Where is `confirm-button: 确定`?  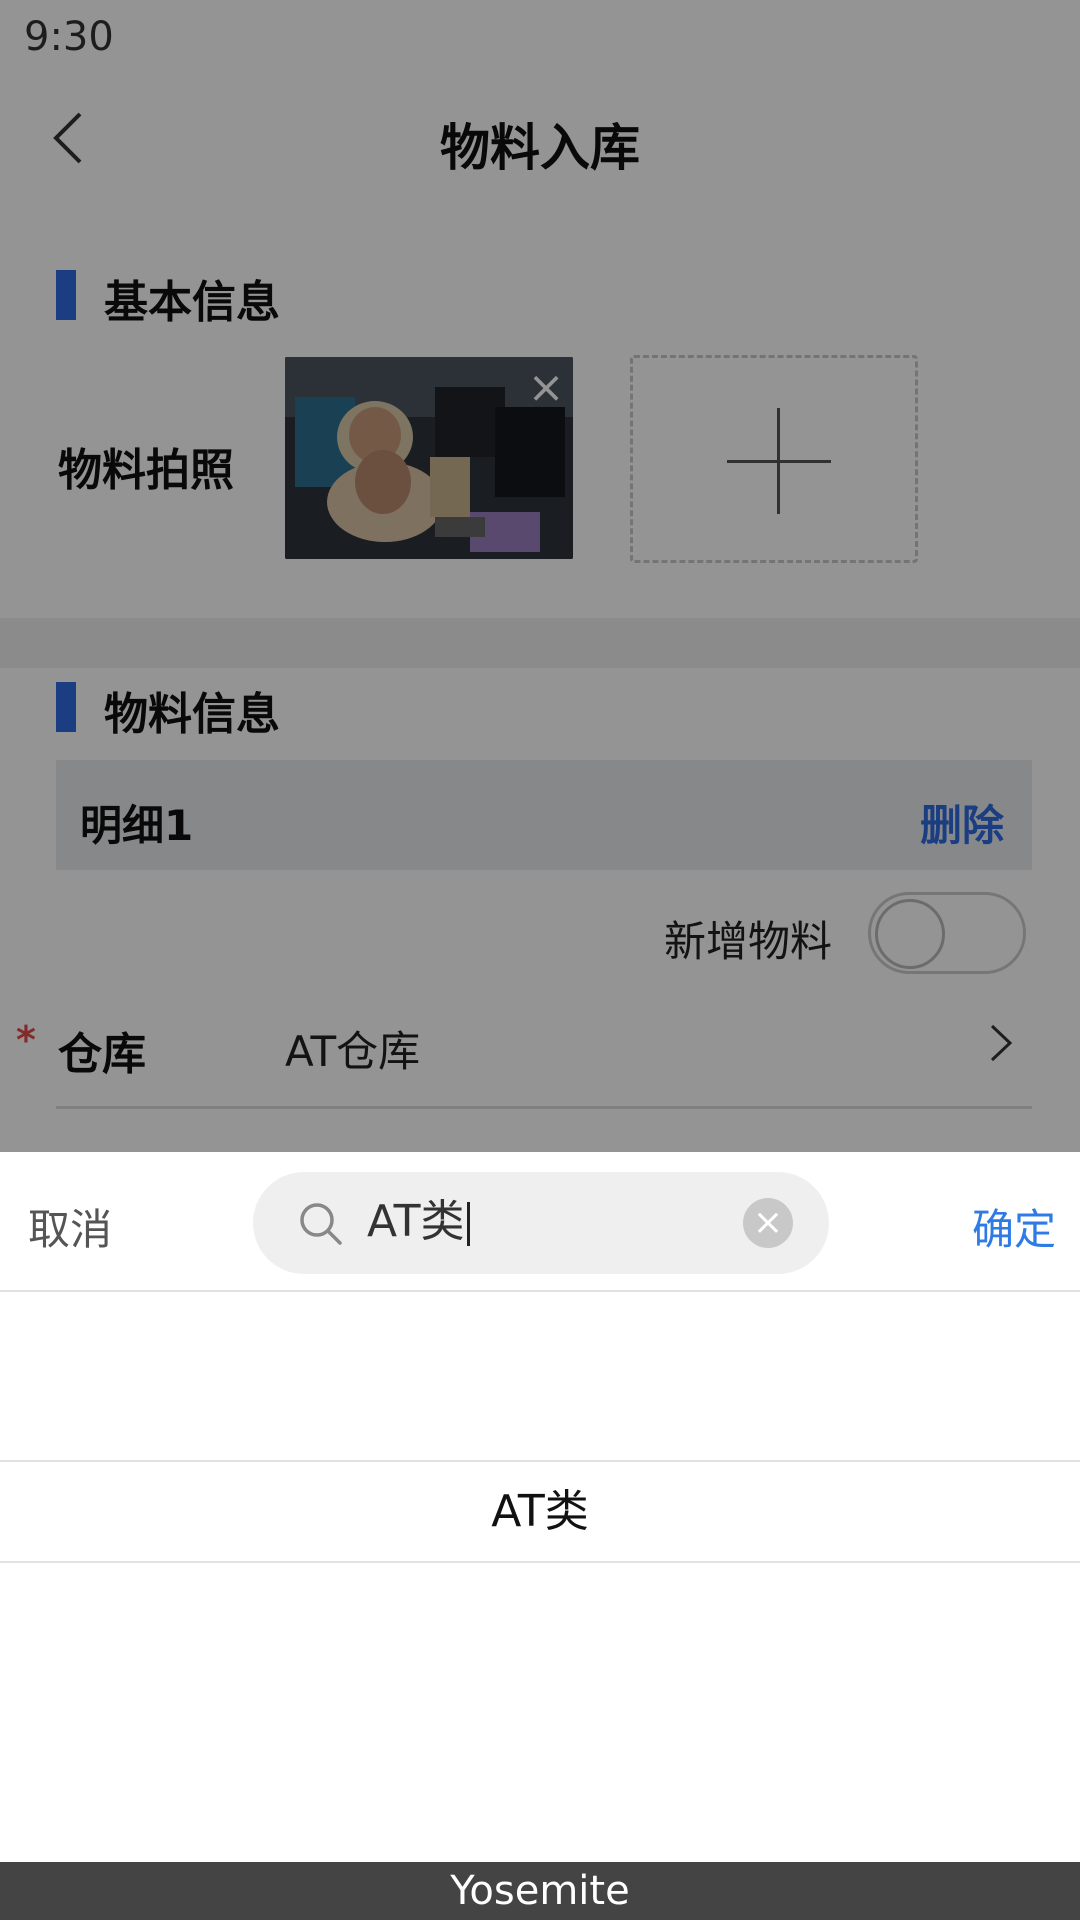 confirm-button: 确定 is located at coordinates (1014, 1226).